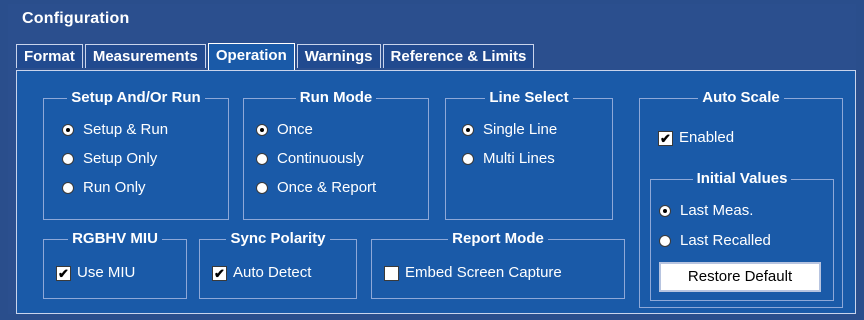 The image size is (864, 320). I want to click on report-mode-title: Report Mode, so click(498, 238).